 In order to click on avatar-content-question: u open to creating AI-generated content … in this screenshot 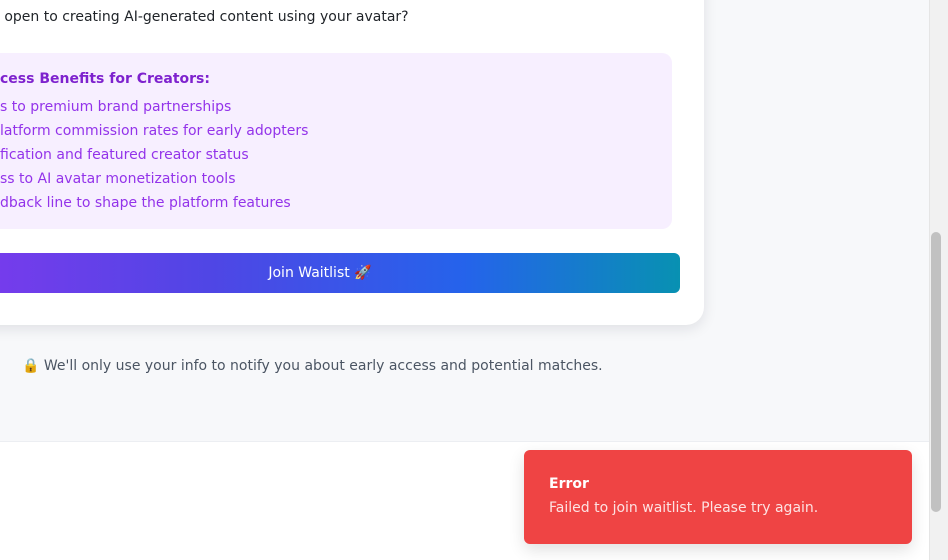, I will do `click(204, 17)`.